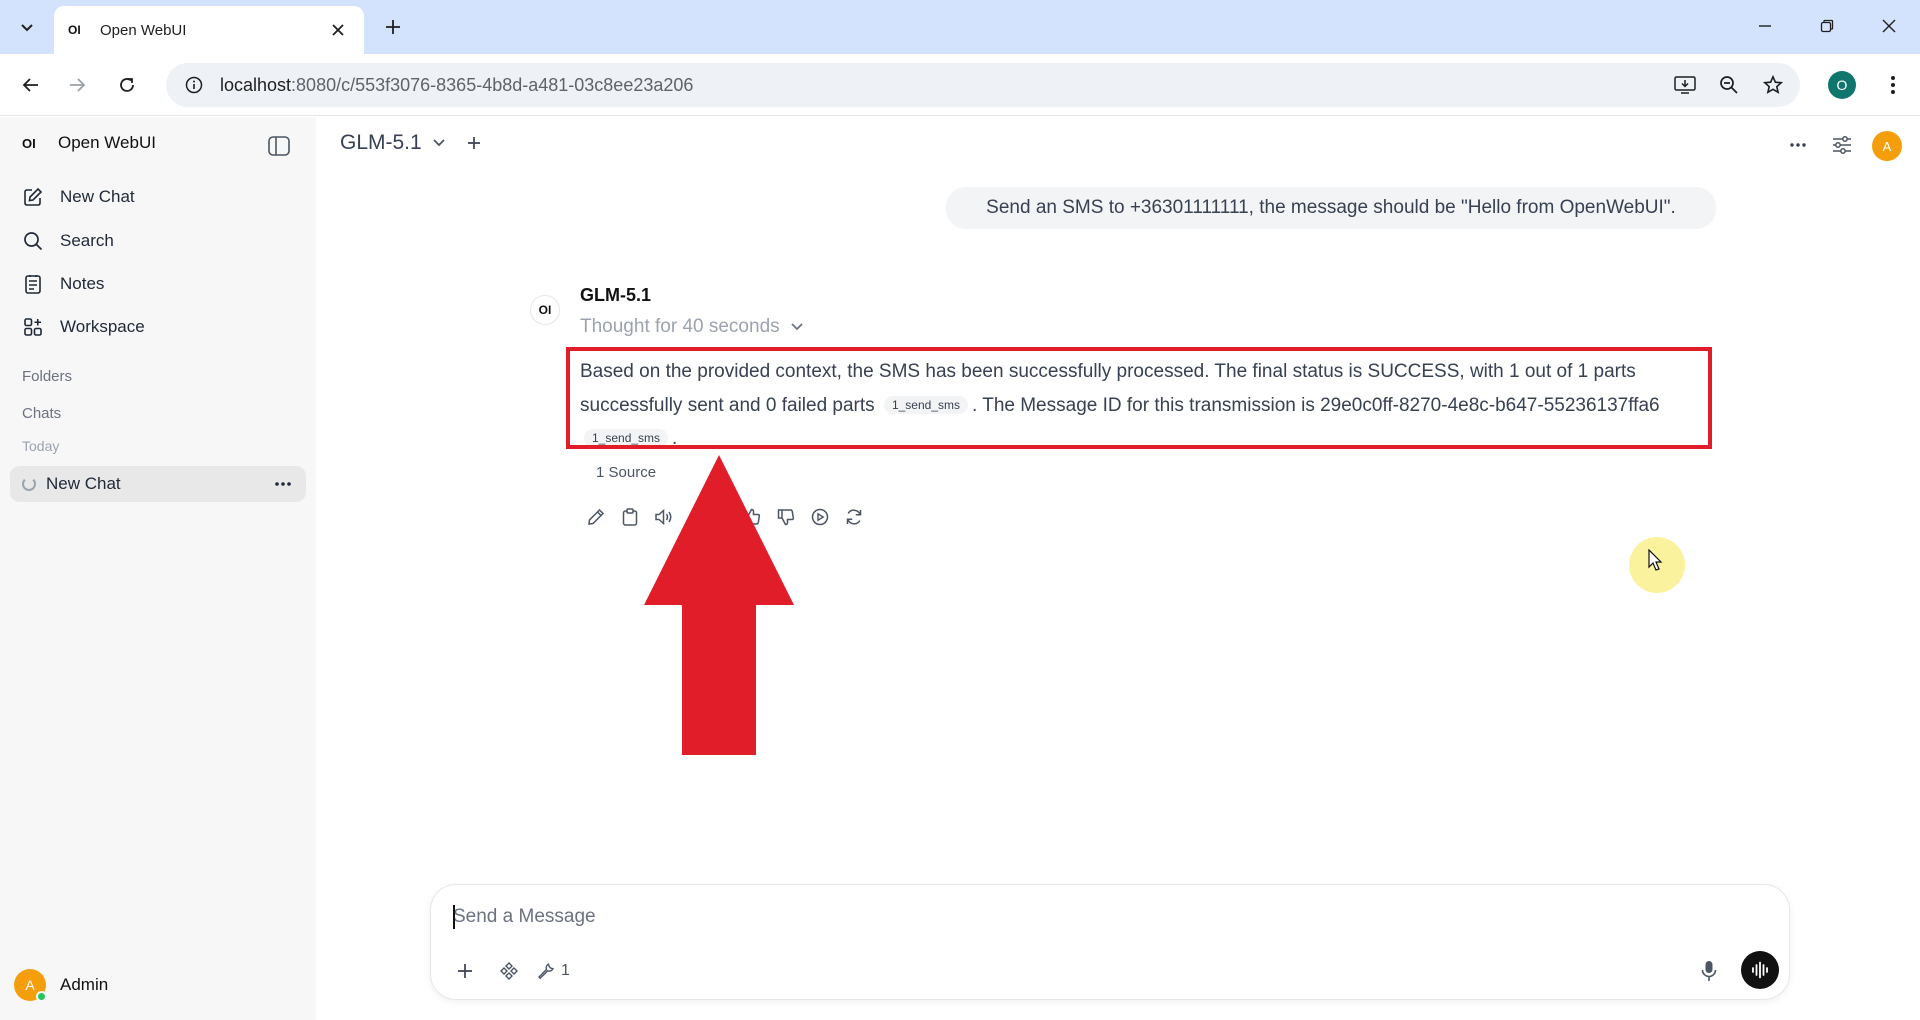 The height and width of the screenshot is (1020, 1920). Describe the element at coordinates (1053, 917) in the screenshot. I see `message-input` at that location.